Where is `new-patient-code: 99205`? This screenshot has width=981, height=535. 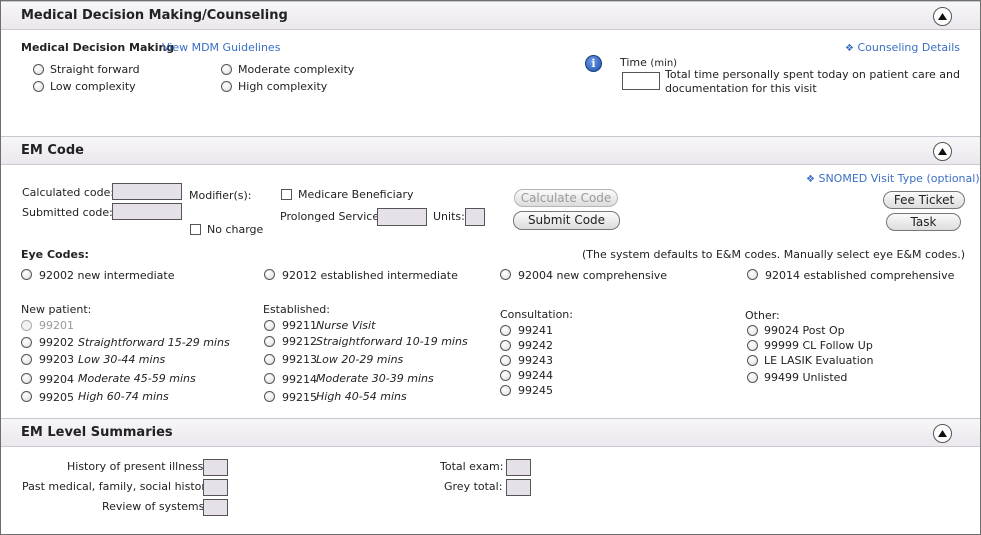
new-patient-code: 99205 is located at coordinates (56, 397).